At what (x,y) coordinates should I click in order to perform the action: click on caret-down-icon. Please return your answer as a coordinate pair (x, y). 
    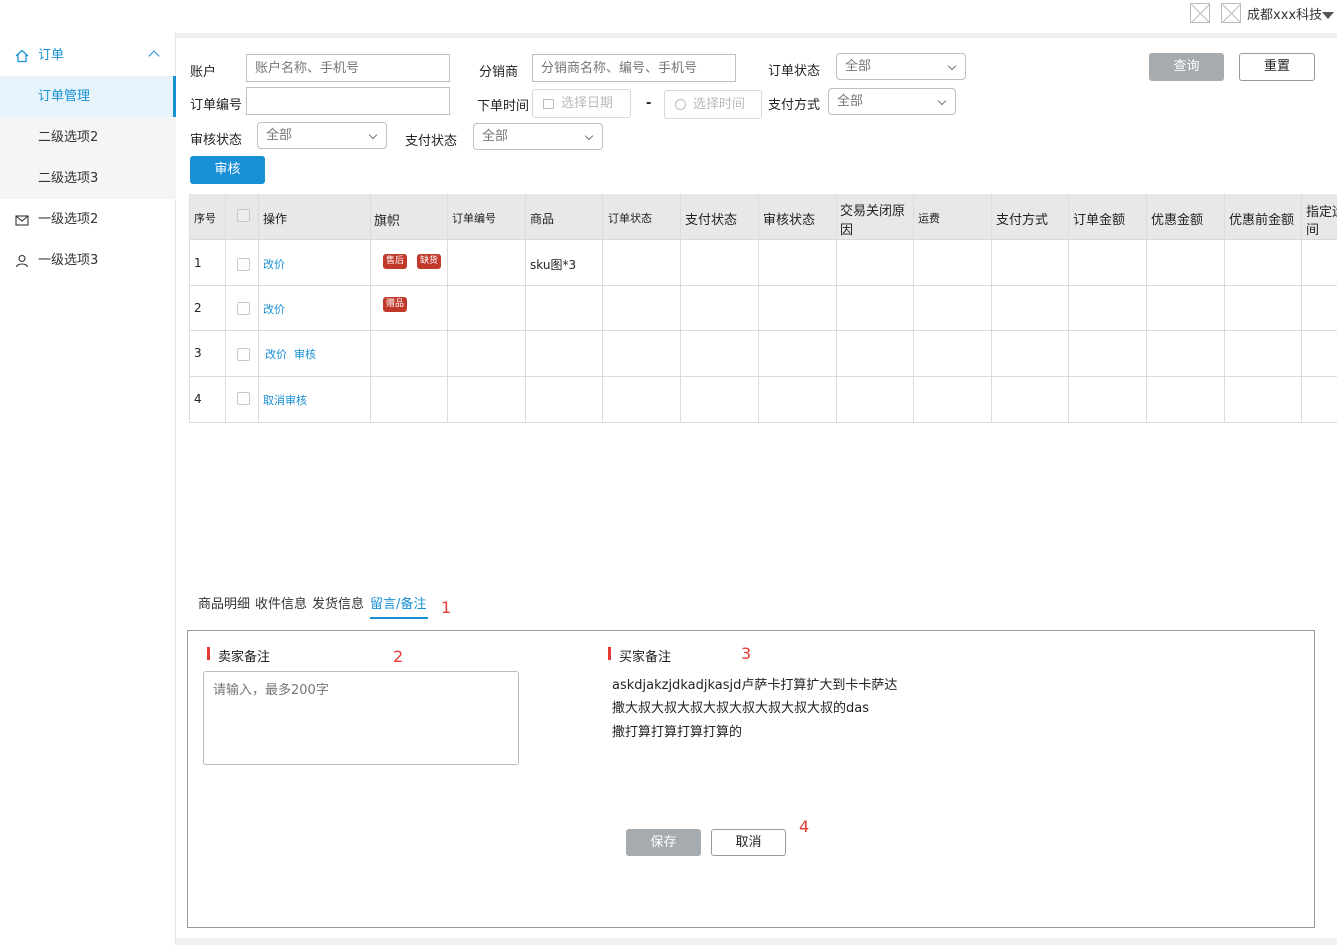
    Looking at the image, I should click on (1328, 15).